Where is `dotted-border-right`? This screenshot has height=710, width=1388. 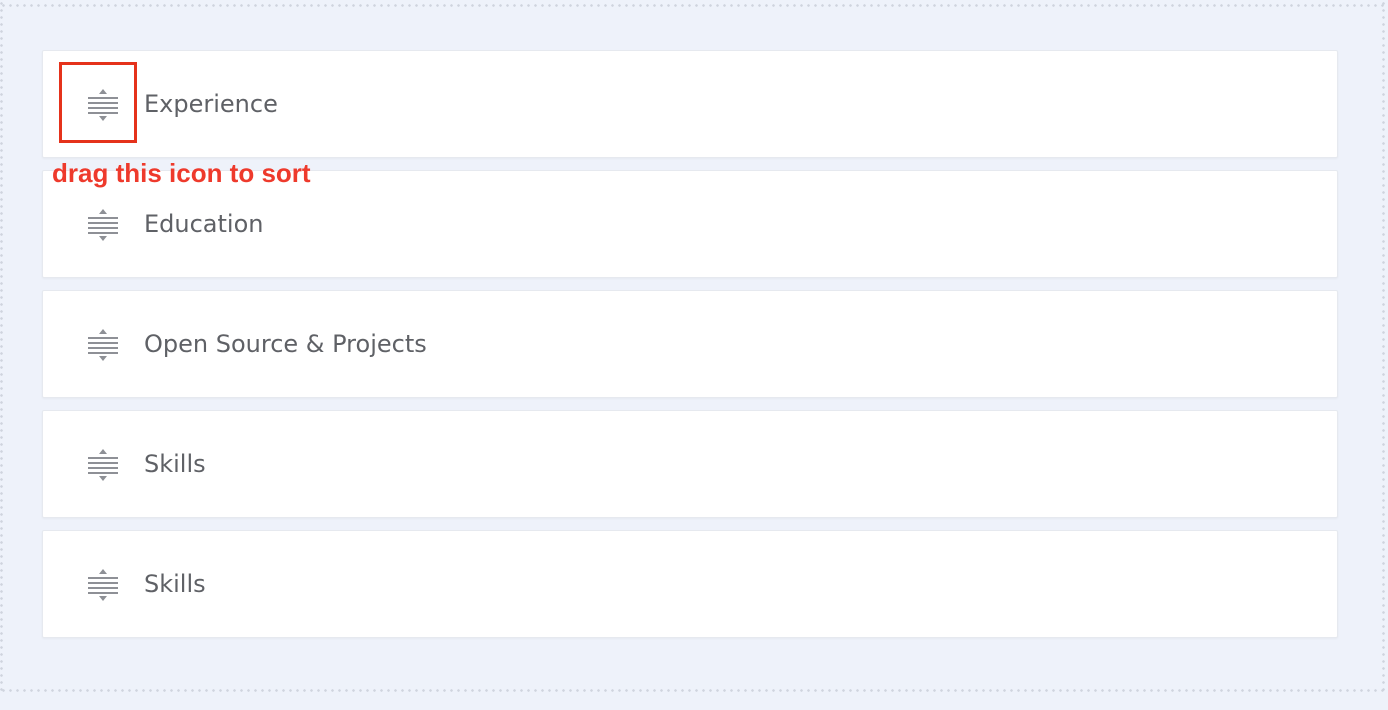
dotted-border-right is located at coordinates (1383, 346).